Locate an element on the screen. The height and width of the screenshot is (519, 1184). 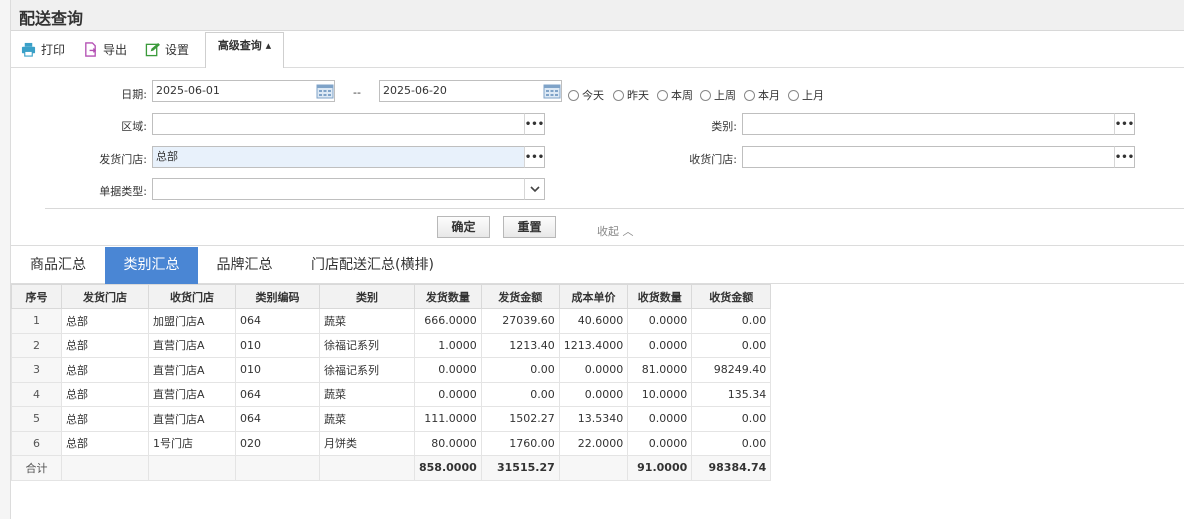
radio-last-month: 上月 is located at coordinates (806, 95).